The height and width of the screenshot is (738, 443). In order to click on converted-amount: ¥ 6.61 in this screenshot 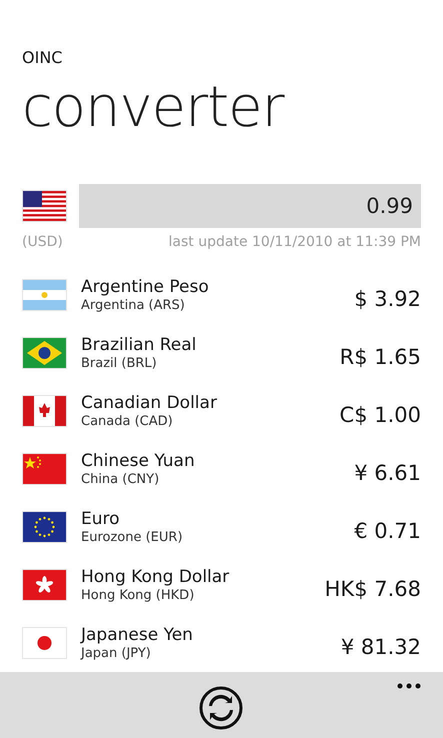, I will do `click(387, 474)`.